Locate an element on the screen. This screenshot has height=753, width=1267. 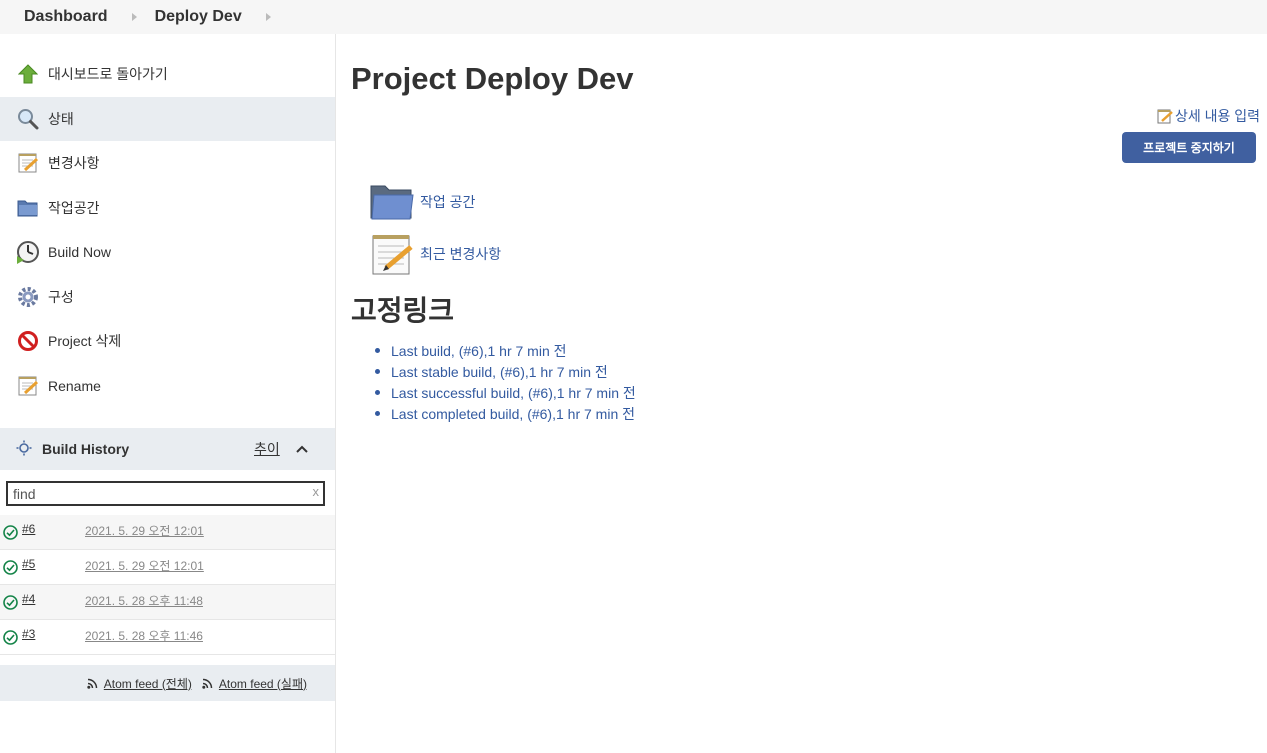
sidebar-item-label: 상태 is located at coordinates (61, 118).